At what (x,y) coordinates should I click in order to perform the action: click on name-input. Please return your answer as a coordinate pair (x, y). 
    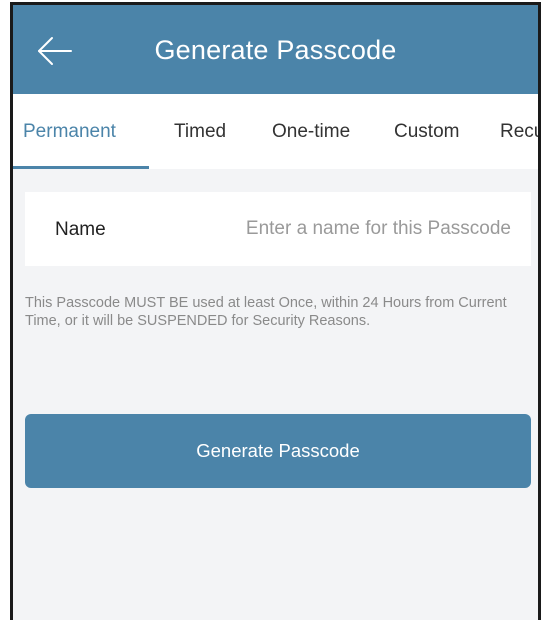
    Looking at the image, I should click on (355, 229).